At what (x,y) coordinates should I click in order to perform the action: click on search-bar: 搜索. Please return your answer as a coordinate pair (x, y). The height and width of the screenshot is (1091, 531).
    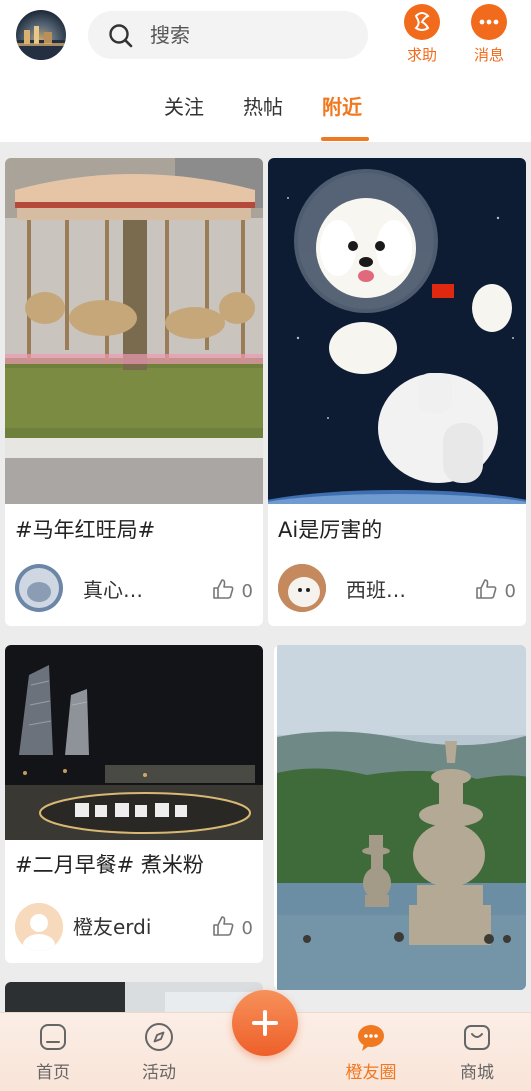
    Looking at the image, I should click on (228, 35).